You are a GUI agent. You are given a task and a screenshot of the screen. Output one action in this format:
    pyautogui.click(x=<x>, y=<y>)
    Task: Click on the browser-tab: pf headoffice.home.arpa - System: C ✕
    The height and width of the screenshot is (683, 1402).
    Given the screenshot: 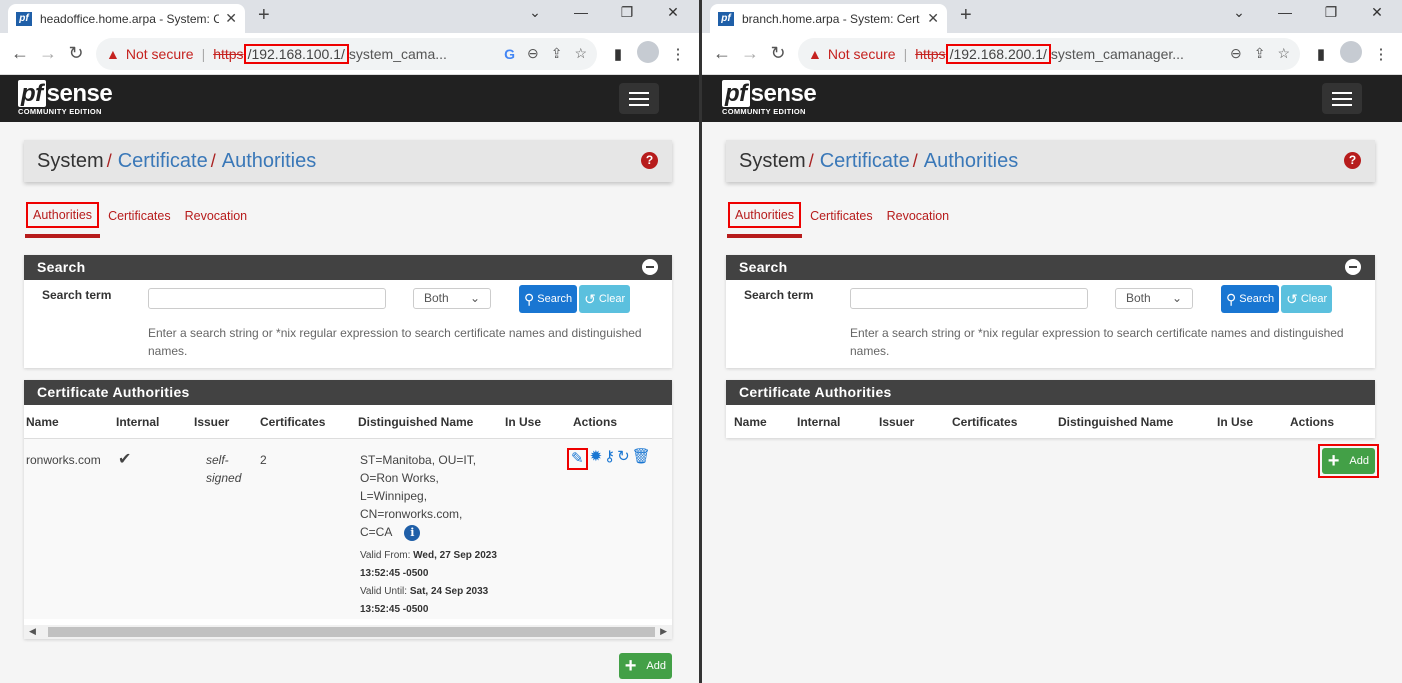 What is the action you would take?
    pyautogui.click(x=126, y=18)
    